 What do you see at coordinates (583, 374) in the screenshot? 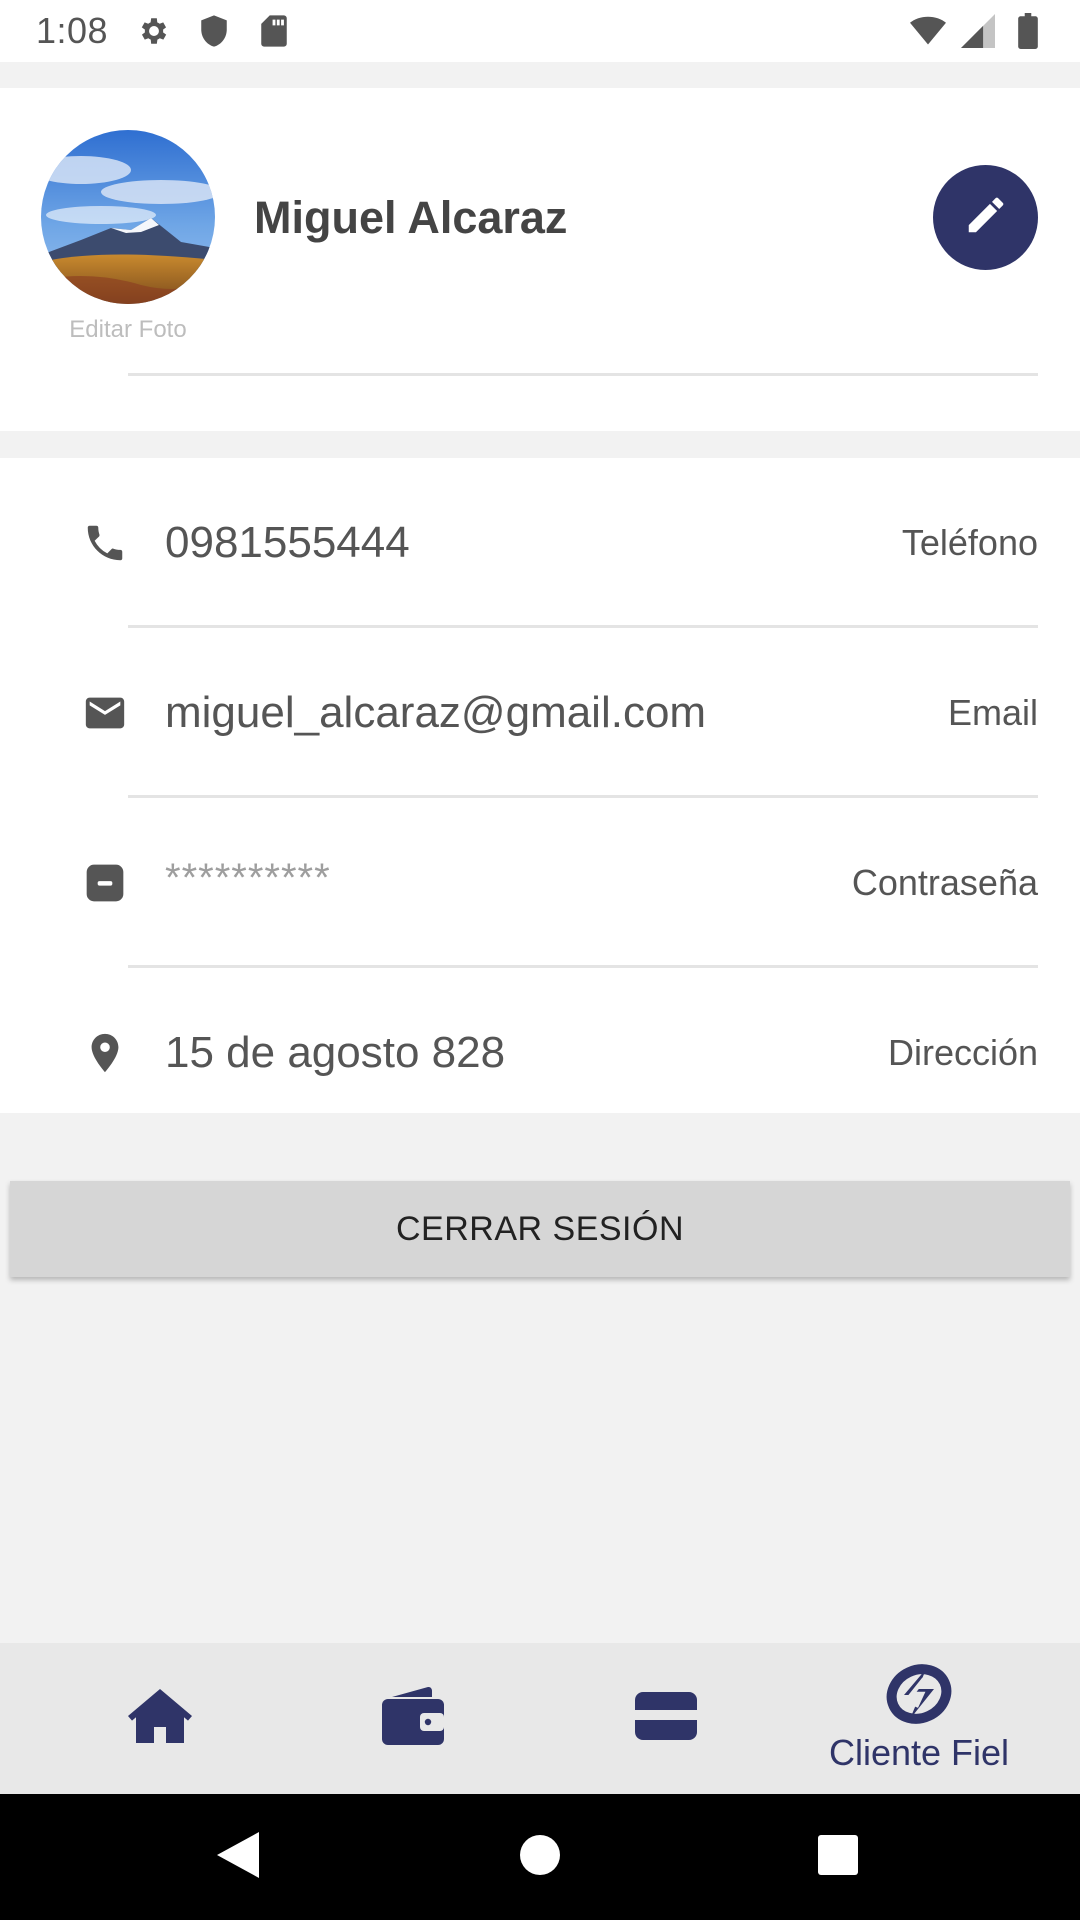
I see `divider` at bounding box center [583, 374].